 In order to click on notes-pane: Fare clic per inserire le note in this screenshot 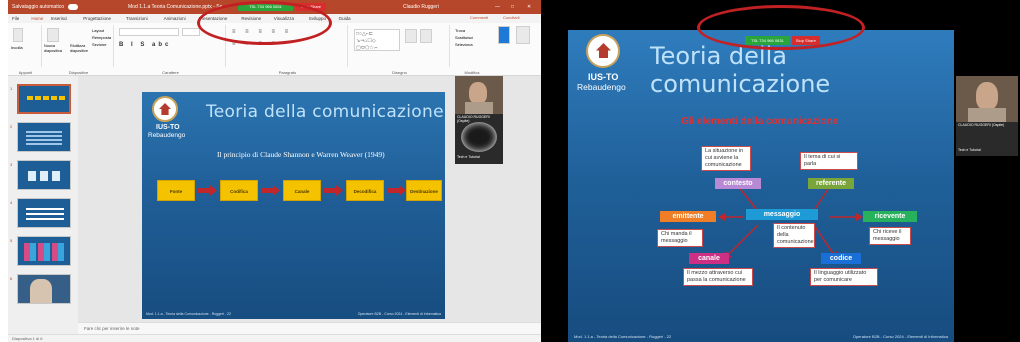, I will do `click(309, 328)`.